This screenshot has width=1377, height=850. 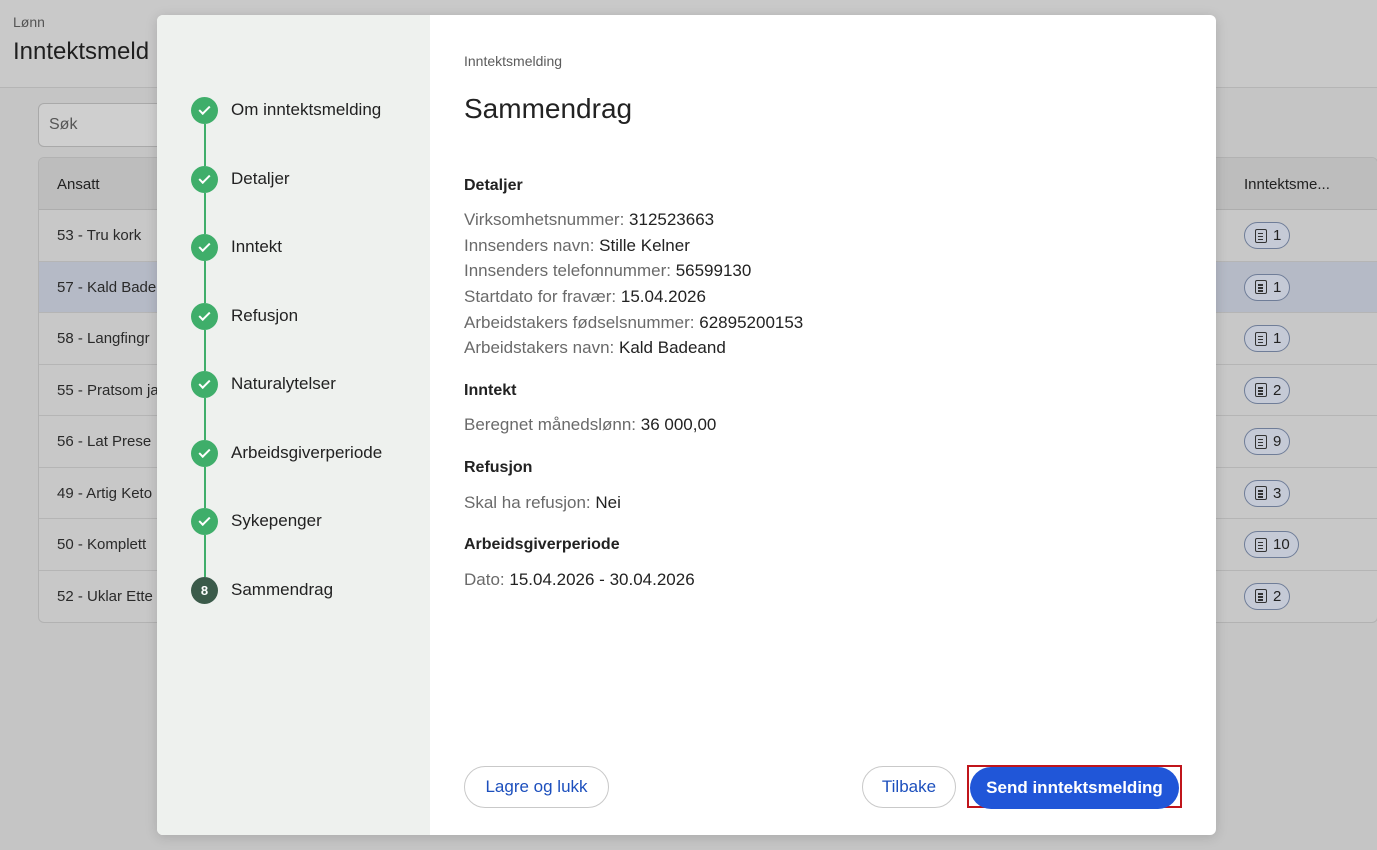 I want to click on employee-name: 50 - Komplett, so click(x=102, y=544).